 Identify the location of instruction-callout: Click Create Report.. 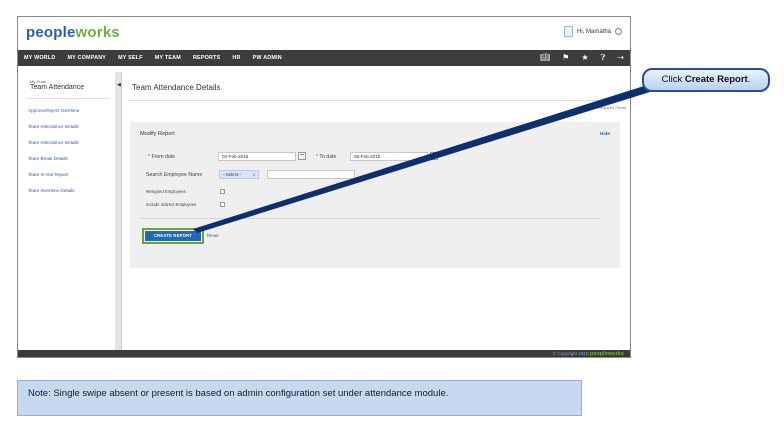
(706, 80).